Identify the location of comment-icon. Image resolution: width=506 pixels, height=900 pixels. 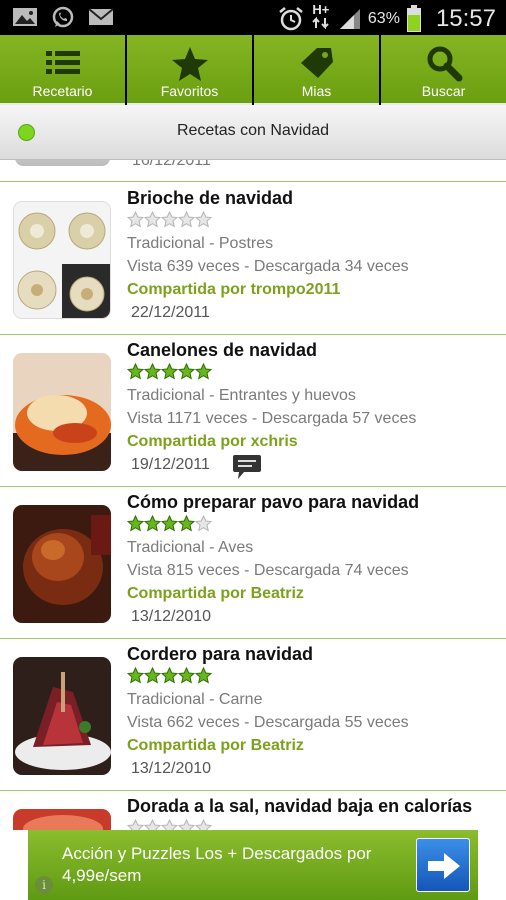
(247, 467).